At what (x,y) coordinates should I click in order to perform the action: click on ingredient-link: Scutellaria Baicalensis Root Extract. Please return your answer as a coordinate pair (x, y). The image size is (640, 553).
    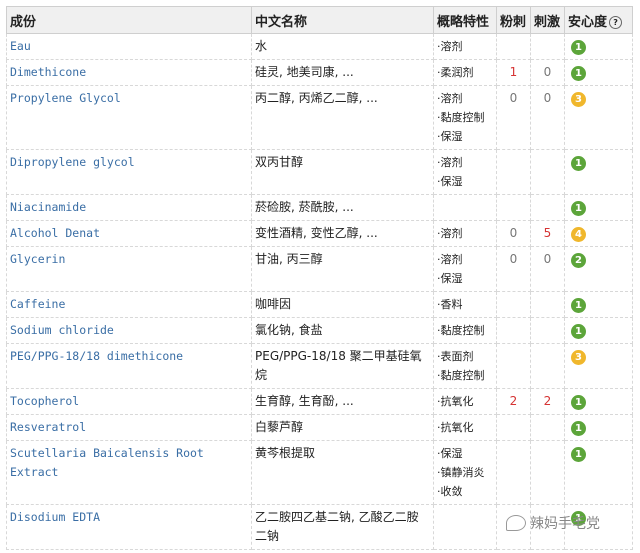
    Looking at the image, I should click on (129, 472).